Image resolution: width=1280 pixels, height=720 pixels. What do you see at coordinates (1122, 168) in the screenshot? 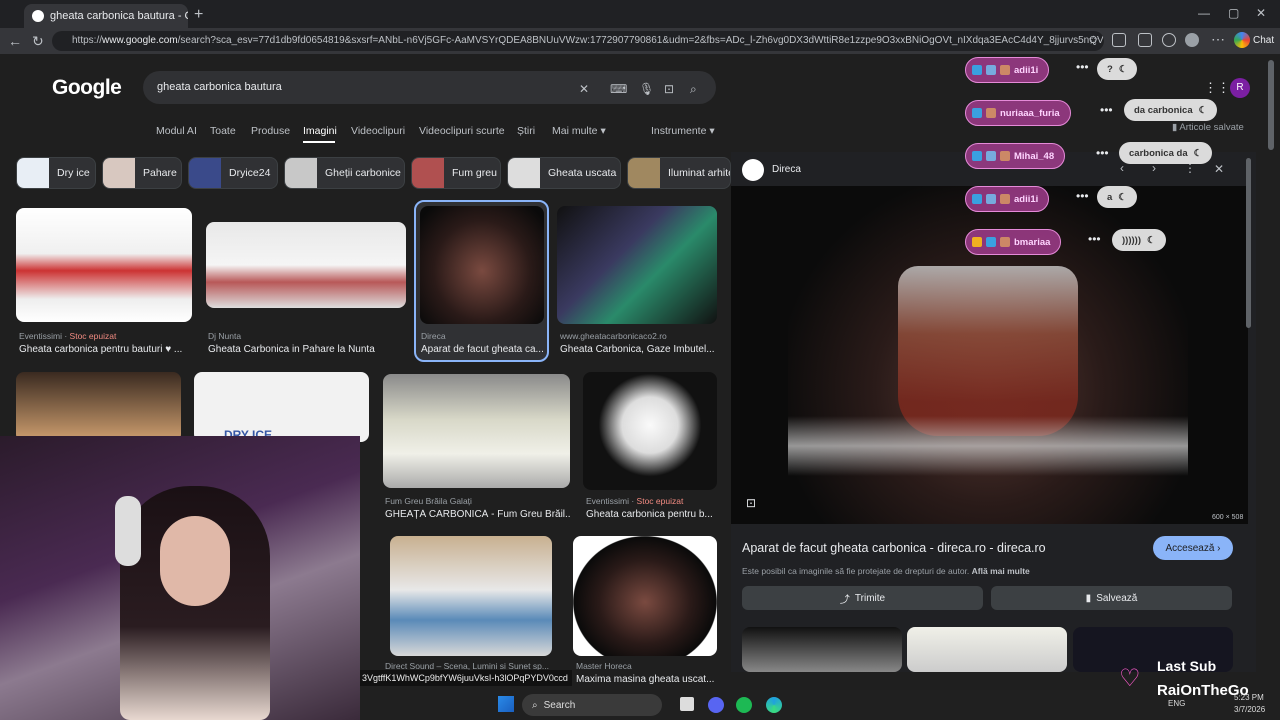
I see `previous-arrow-icon: ‹` at bounding box center [1122, 168].